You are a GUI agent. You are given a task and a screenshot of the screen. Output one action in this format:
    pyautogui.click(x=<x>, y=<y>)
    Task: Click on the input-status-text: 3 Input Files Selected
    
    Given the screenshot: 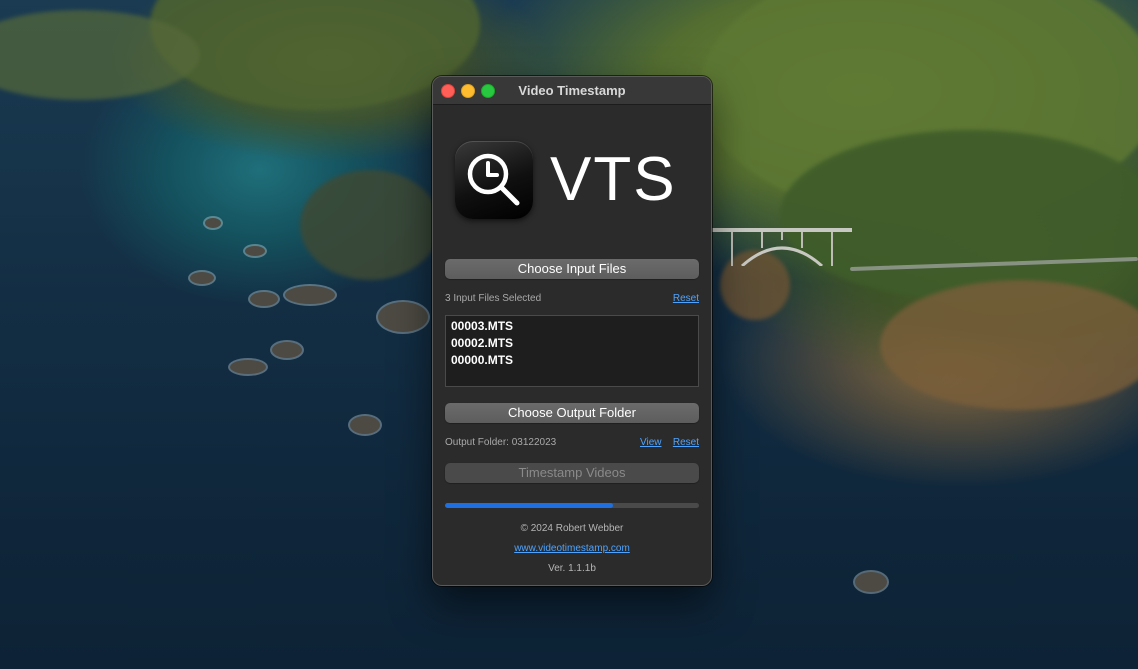 What is the action you would take?
    pyautogui.click(x=493, y=298)
    